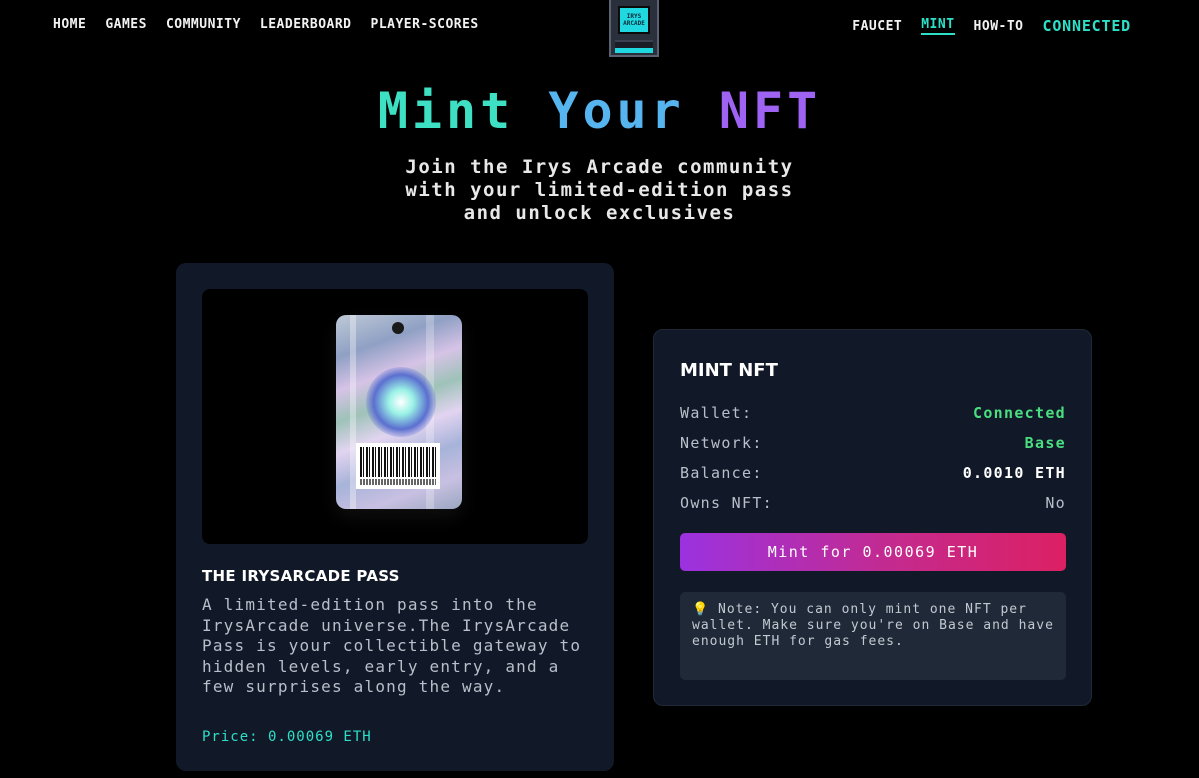 Image resolution: width=1199 pixels, height=778 pixels. I want to click on balance-value: 0.0010 ETH, so click(1014, 473).